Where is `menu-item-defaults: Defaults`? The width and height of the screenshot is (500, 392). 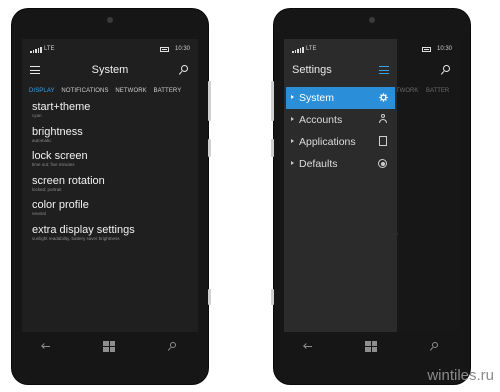 menu-item-defaults: Defaults is located at coordinates (340, 164).